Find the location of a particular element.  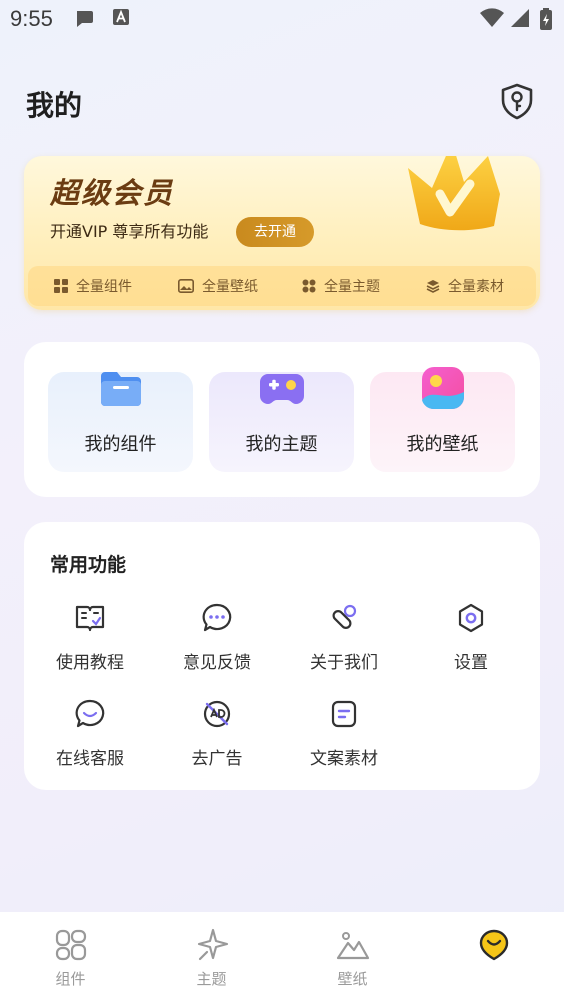

tab-label: 组件 is located at coordinates (70, 979).